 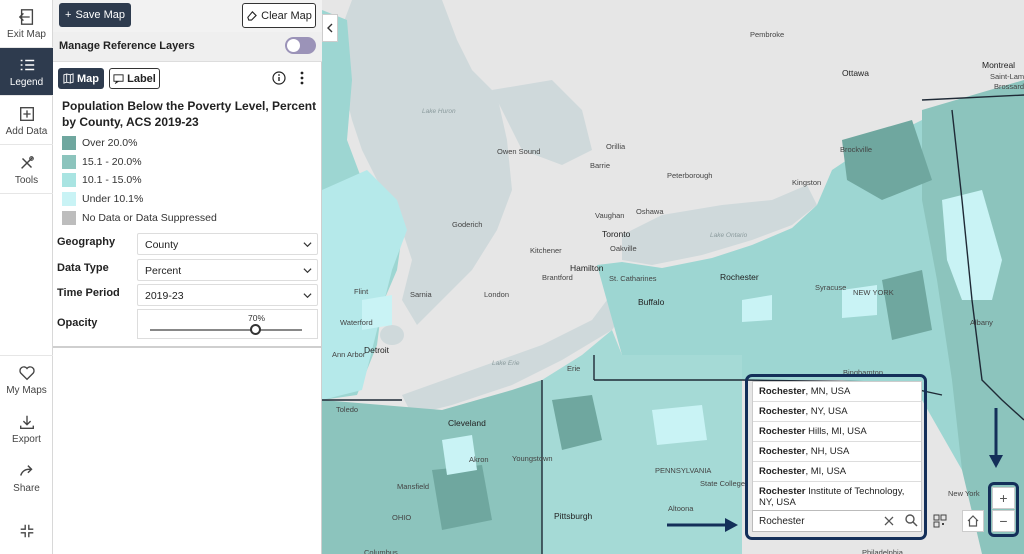 What do you see at coordinates (347, 409) in the screenshot?
I see `map-place-label: Toledo` at bounding box center [347, 409].